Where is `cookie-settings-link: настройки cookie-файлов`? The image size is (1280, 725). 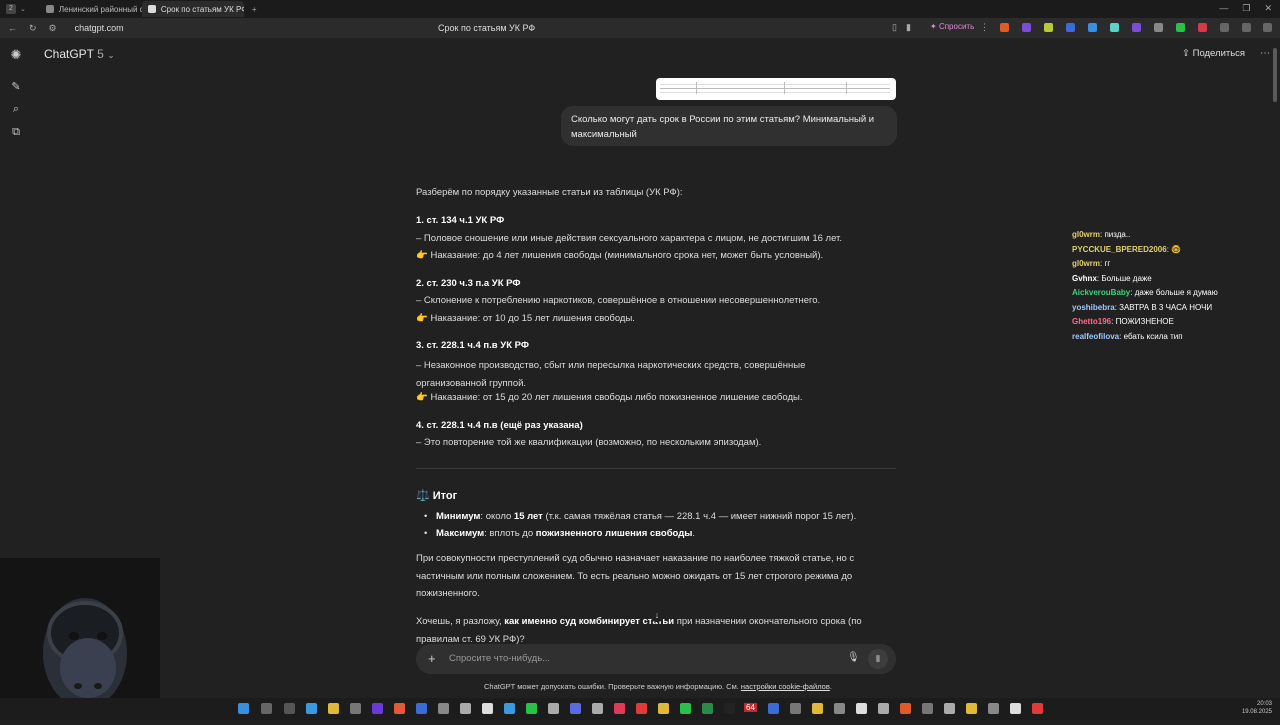 cookie-settings-link: настройки cookie-файлов is located at coordinates (785, 686).